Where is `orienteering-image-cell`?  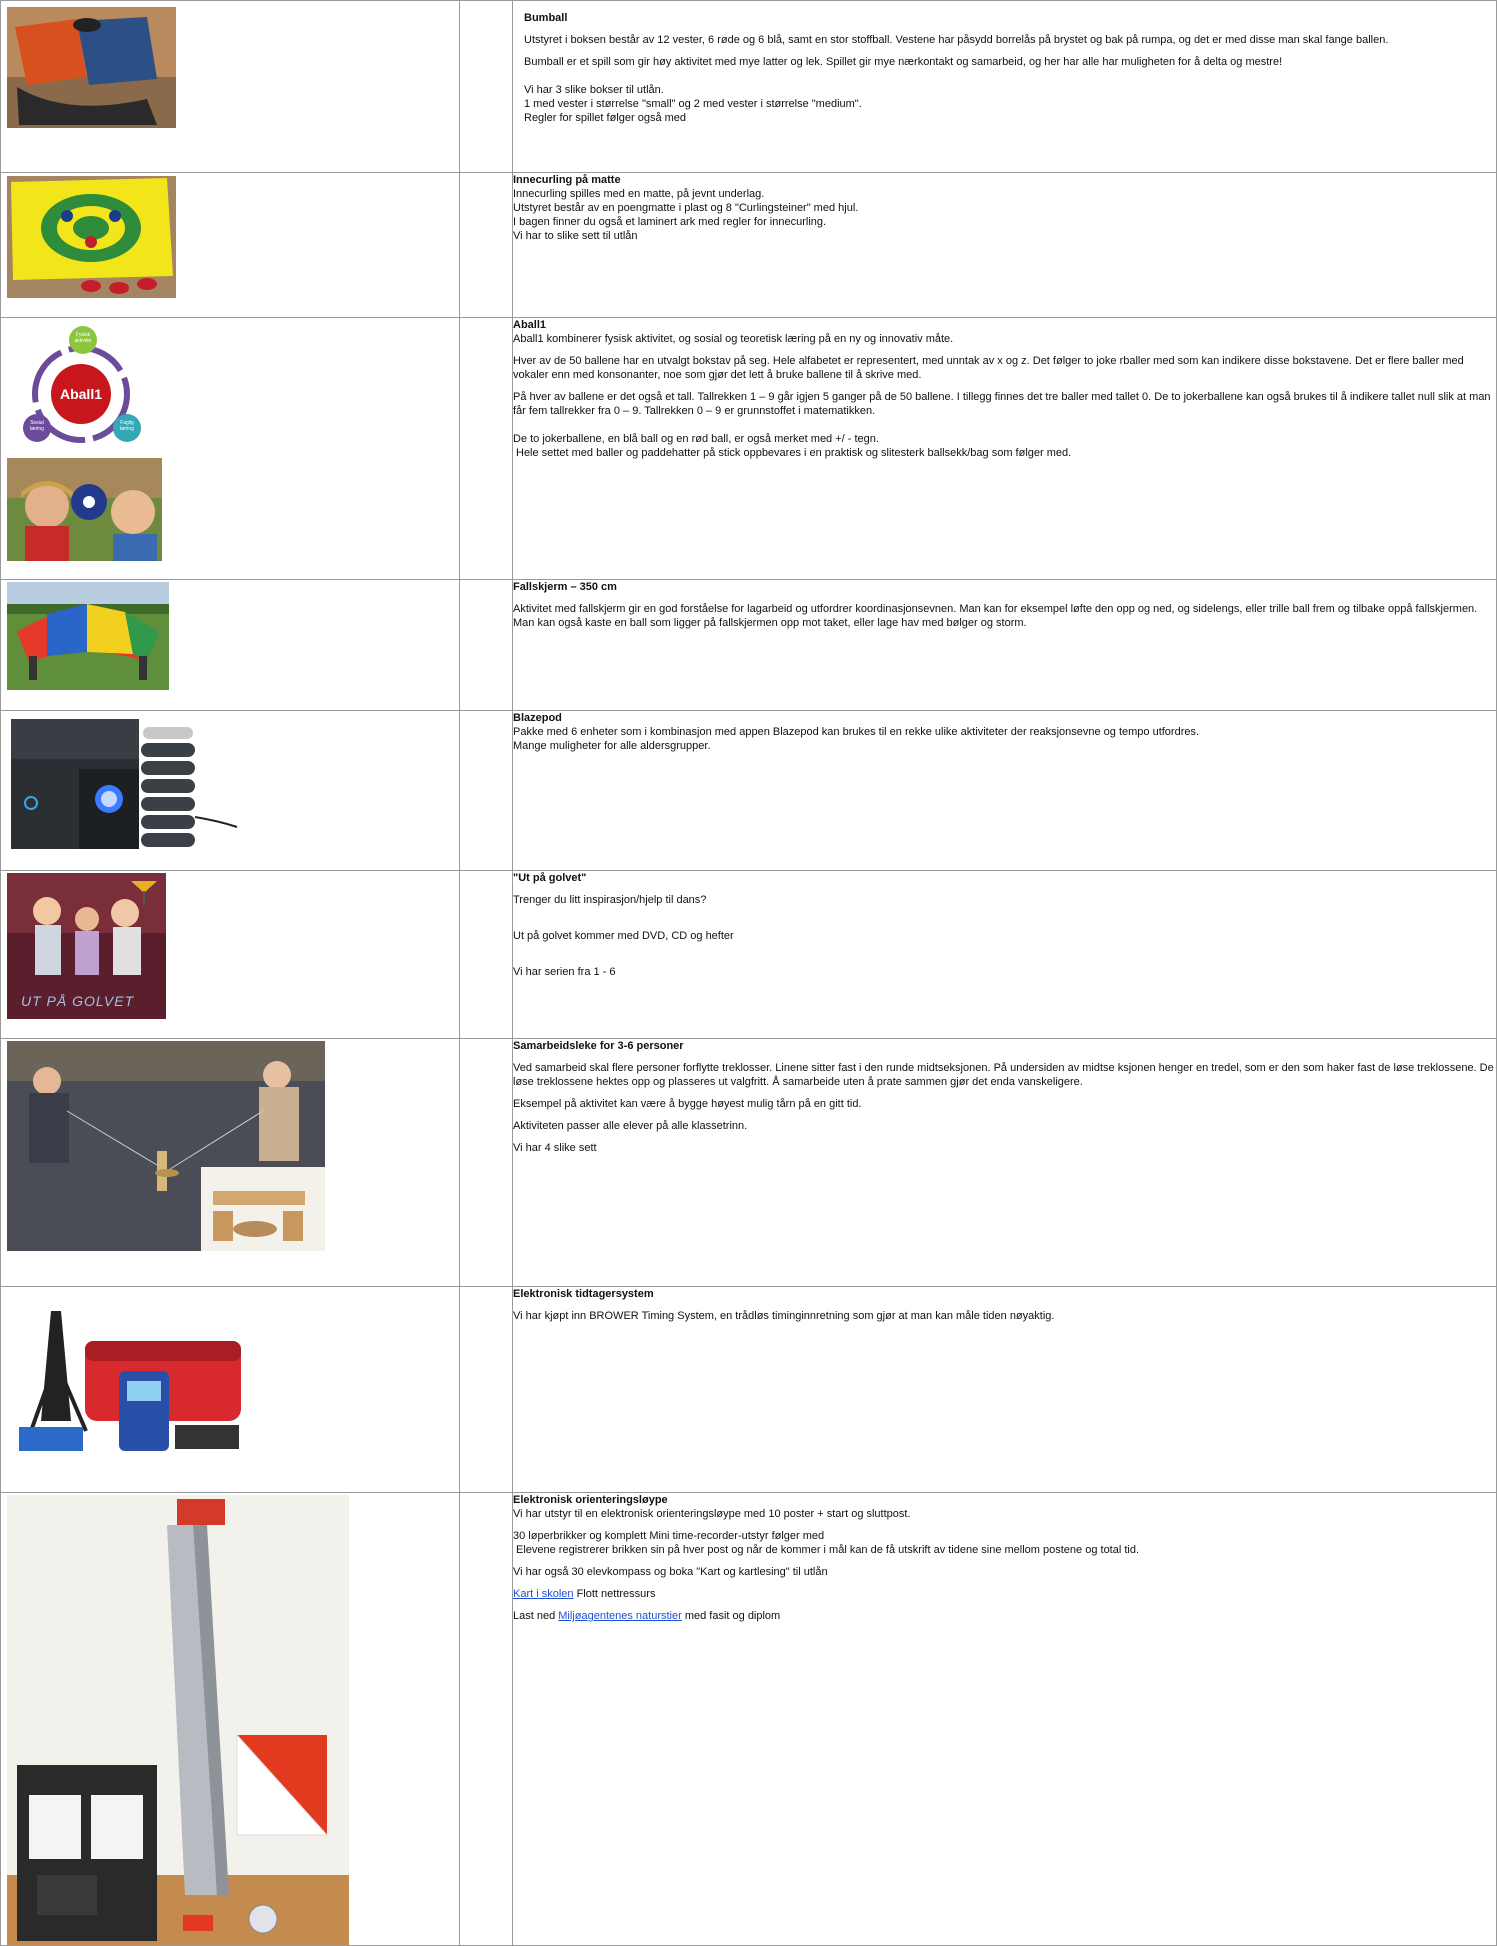
orienteering-image-cell is located at coordinates (230, 1719).